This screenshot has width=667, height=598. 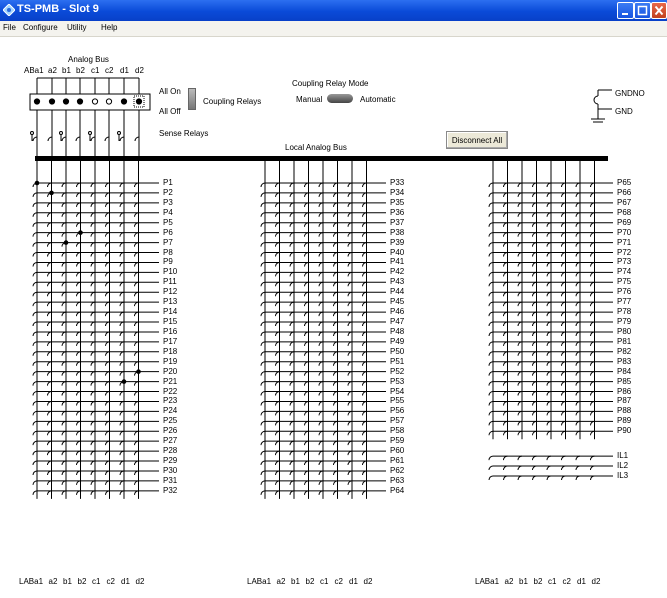 I want to click on coupling-relay-box, so click(x=90, y=102).